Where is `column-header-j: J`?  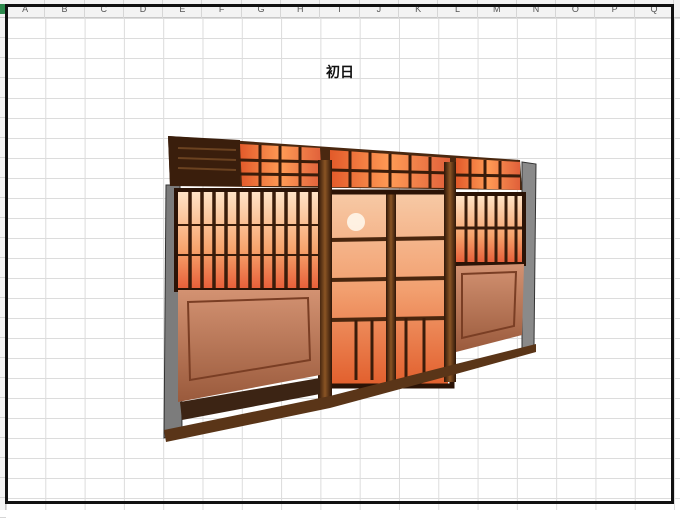 column-header-j: J is located at coordinates (379, 9).